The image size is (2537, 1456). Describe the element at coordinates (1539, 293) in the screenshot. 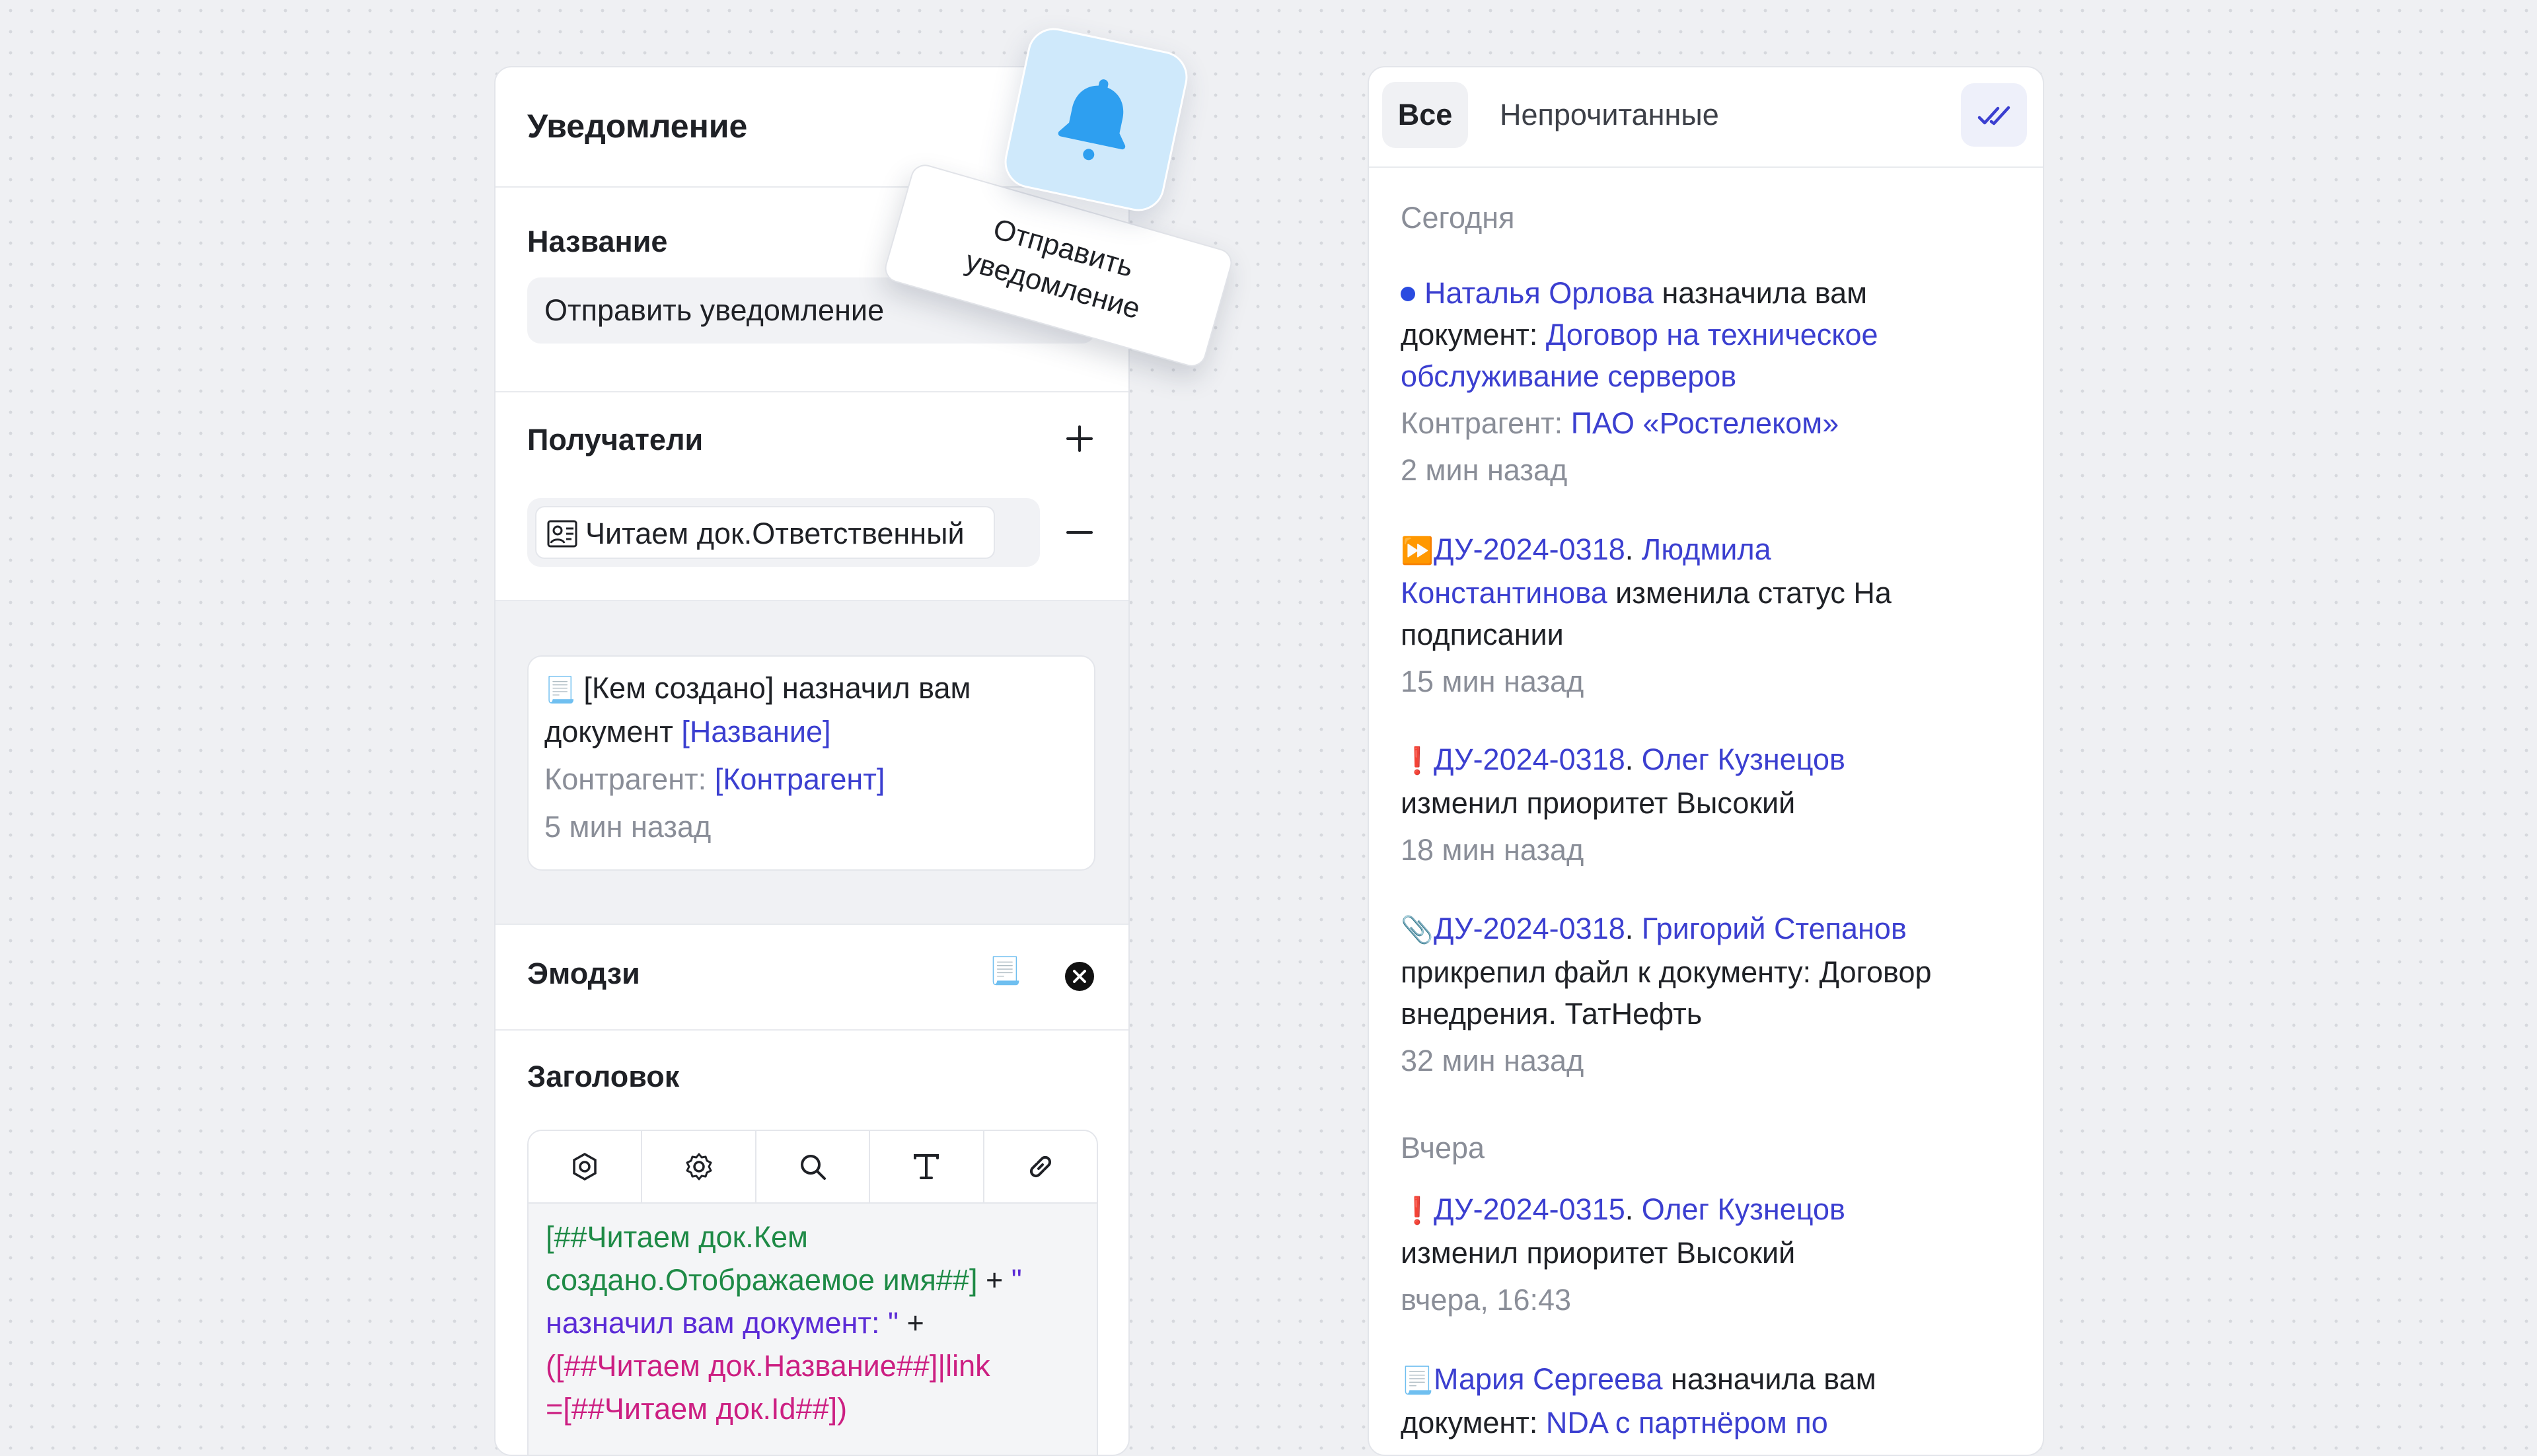

I see `item-actor: Наталья Орлова` at that location.